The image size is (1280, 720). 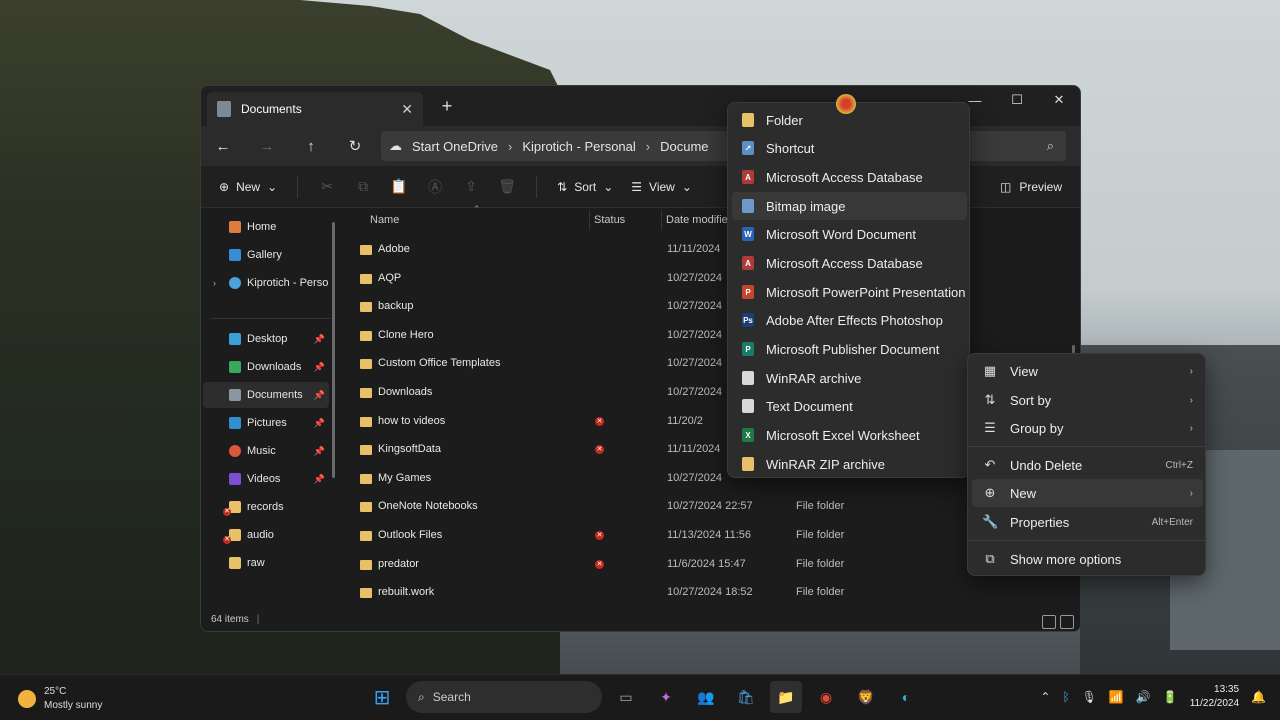 I want to click on microphone-icon: 🎙, so click(x=1089, y=697).